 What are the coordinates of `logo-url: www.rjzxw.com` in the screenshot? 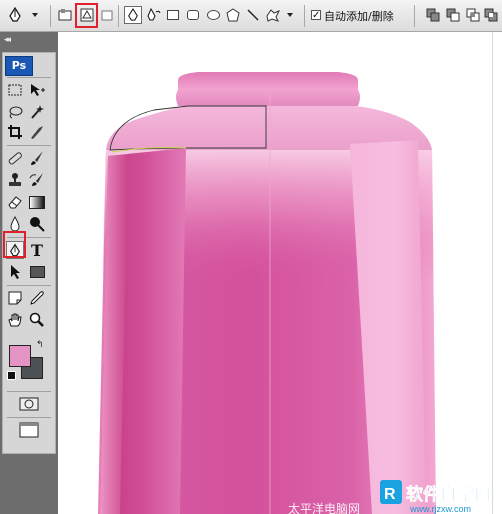 It's located at (440, 509).